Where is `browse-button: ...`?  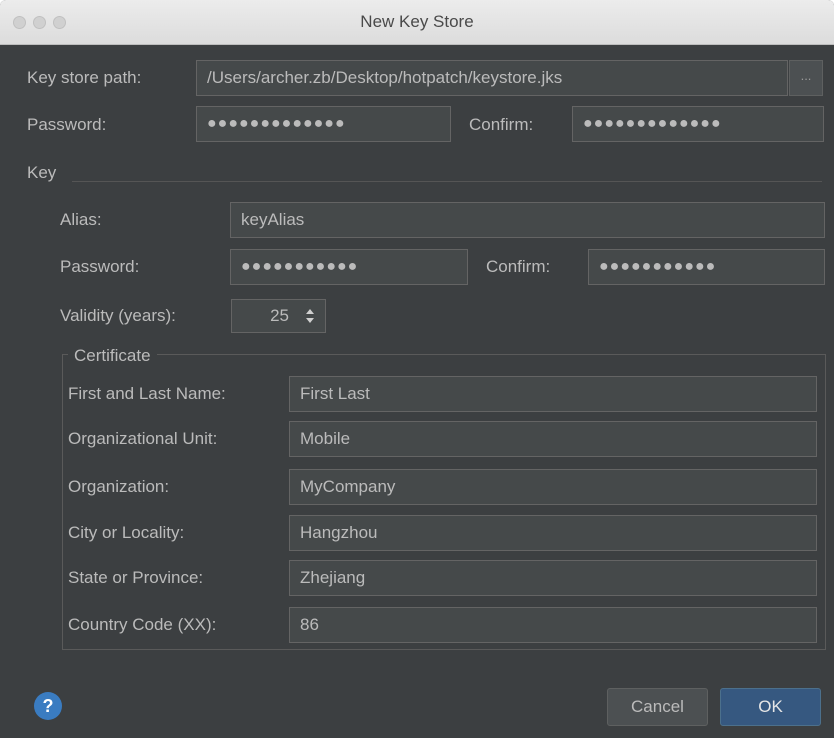
browse-button: ... is located at coordinates (806, 78).